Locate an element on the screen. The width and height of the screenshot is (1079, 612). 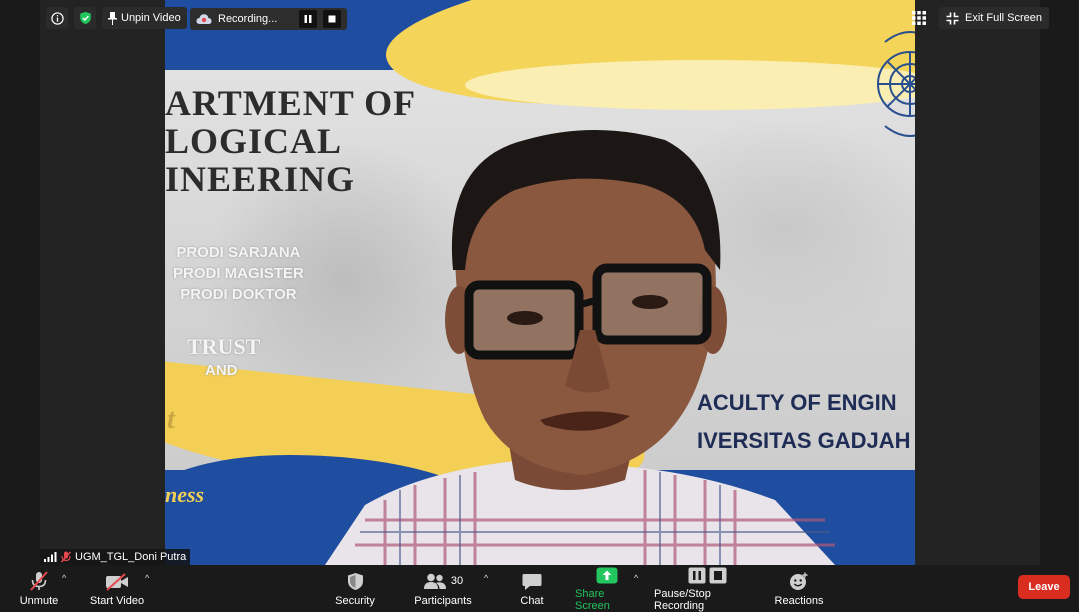
pause-stop-recording-label: Pause/Stop Recording is located at coordinates (682, 600).